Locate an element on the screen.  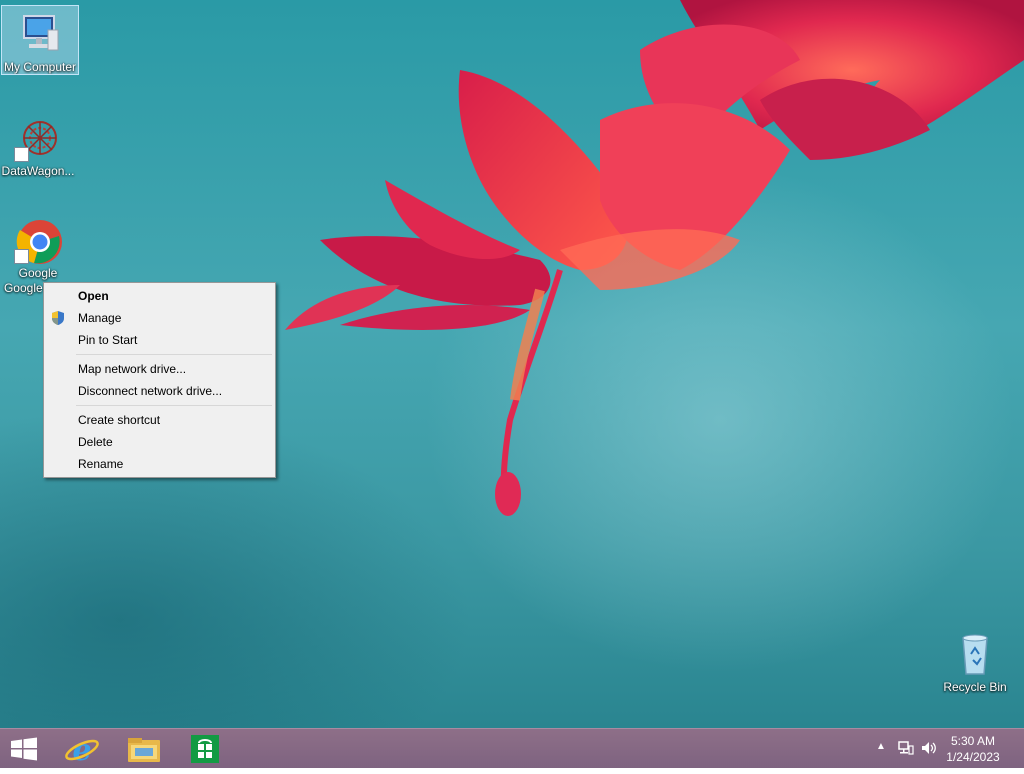
menu-item-label: Manage is located at coordinates (100, 318).